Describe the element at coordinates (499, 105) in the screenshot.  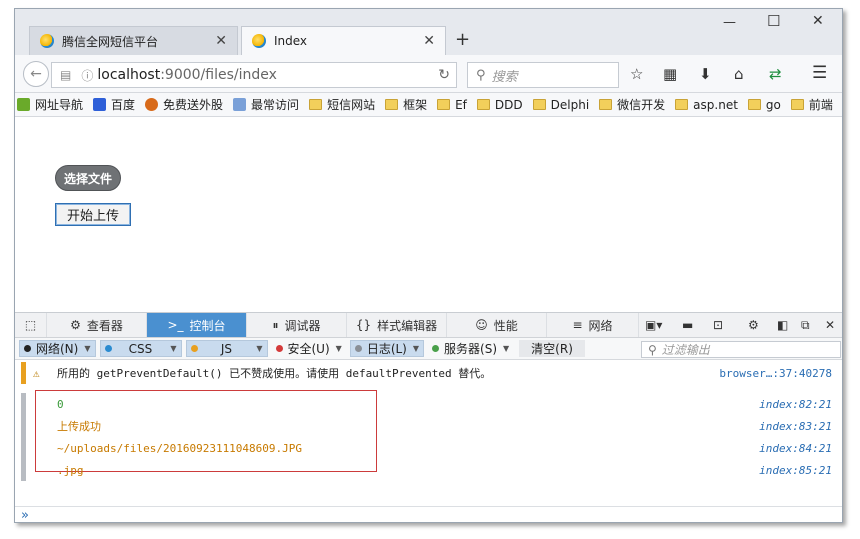
I see `bookmark-folder-ddd: DDD` at that location.